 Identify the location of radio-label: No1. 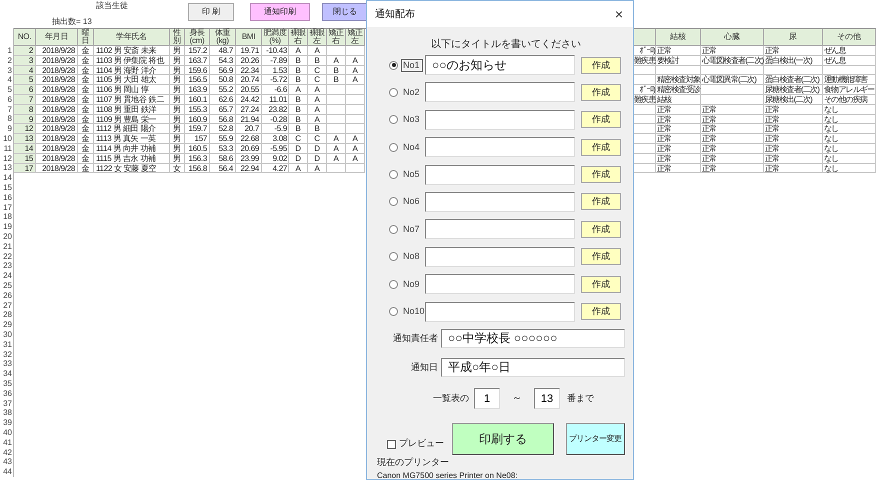
(412, 65).